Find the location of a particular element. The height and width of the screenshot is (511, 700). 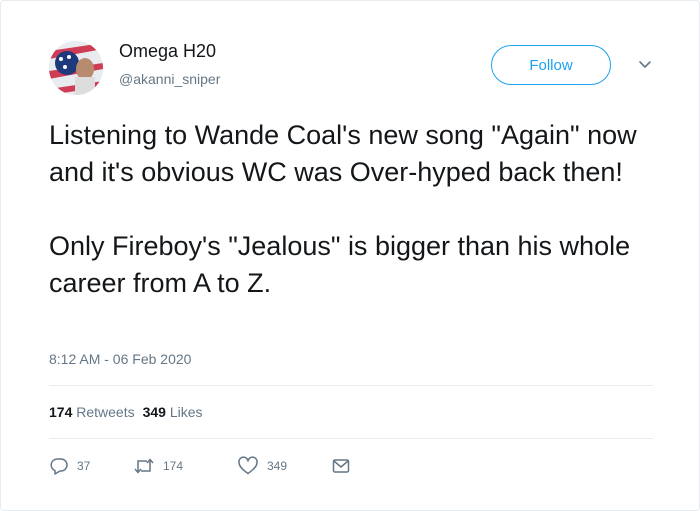

follow-button: Follow is located at coordinates (551, 65).